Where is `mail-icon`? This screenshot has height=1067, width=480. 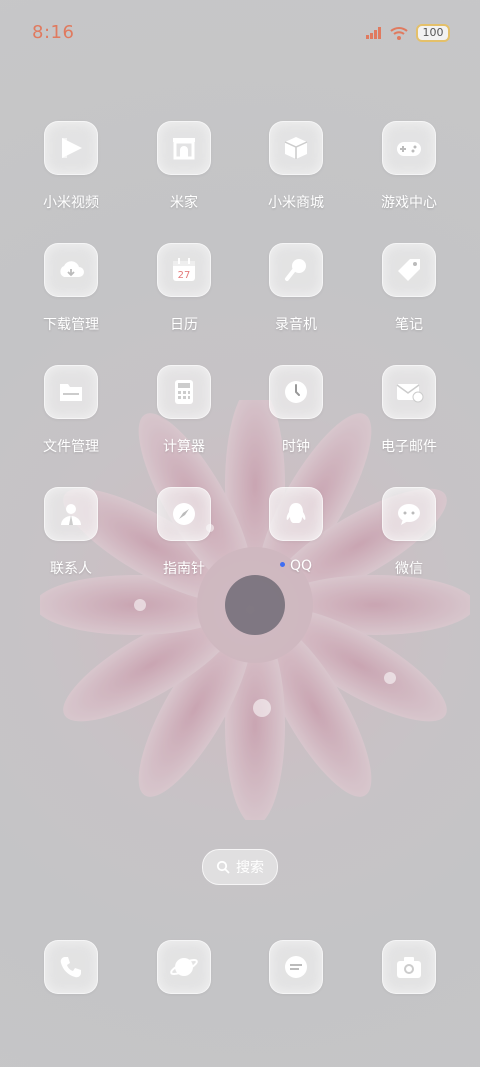
mail-icon is located at coordinates (409, 392).